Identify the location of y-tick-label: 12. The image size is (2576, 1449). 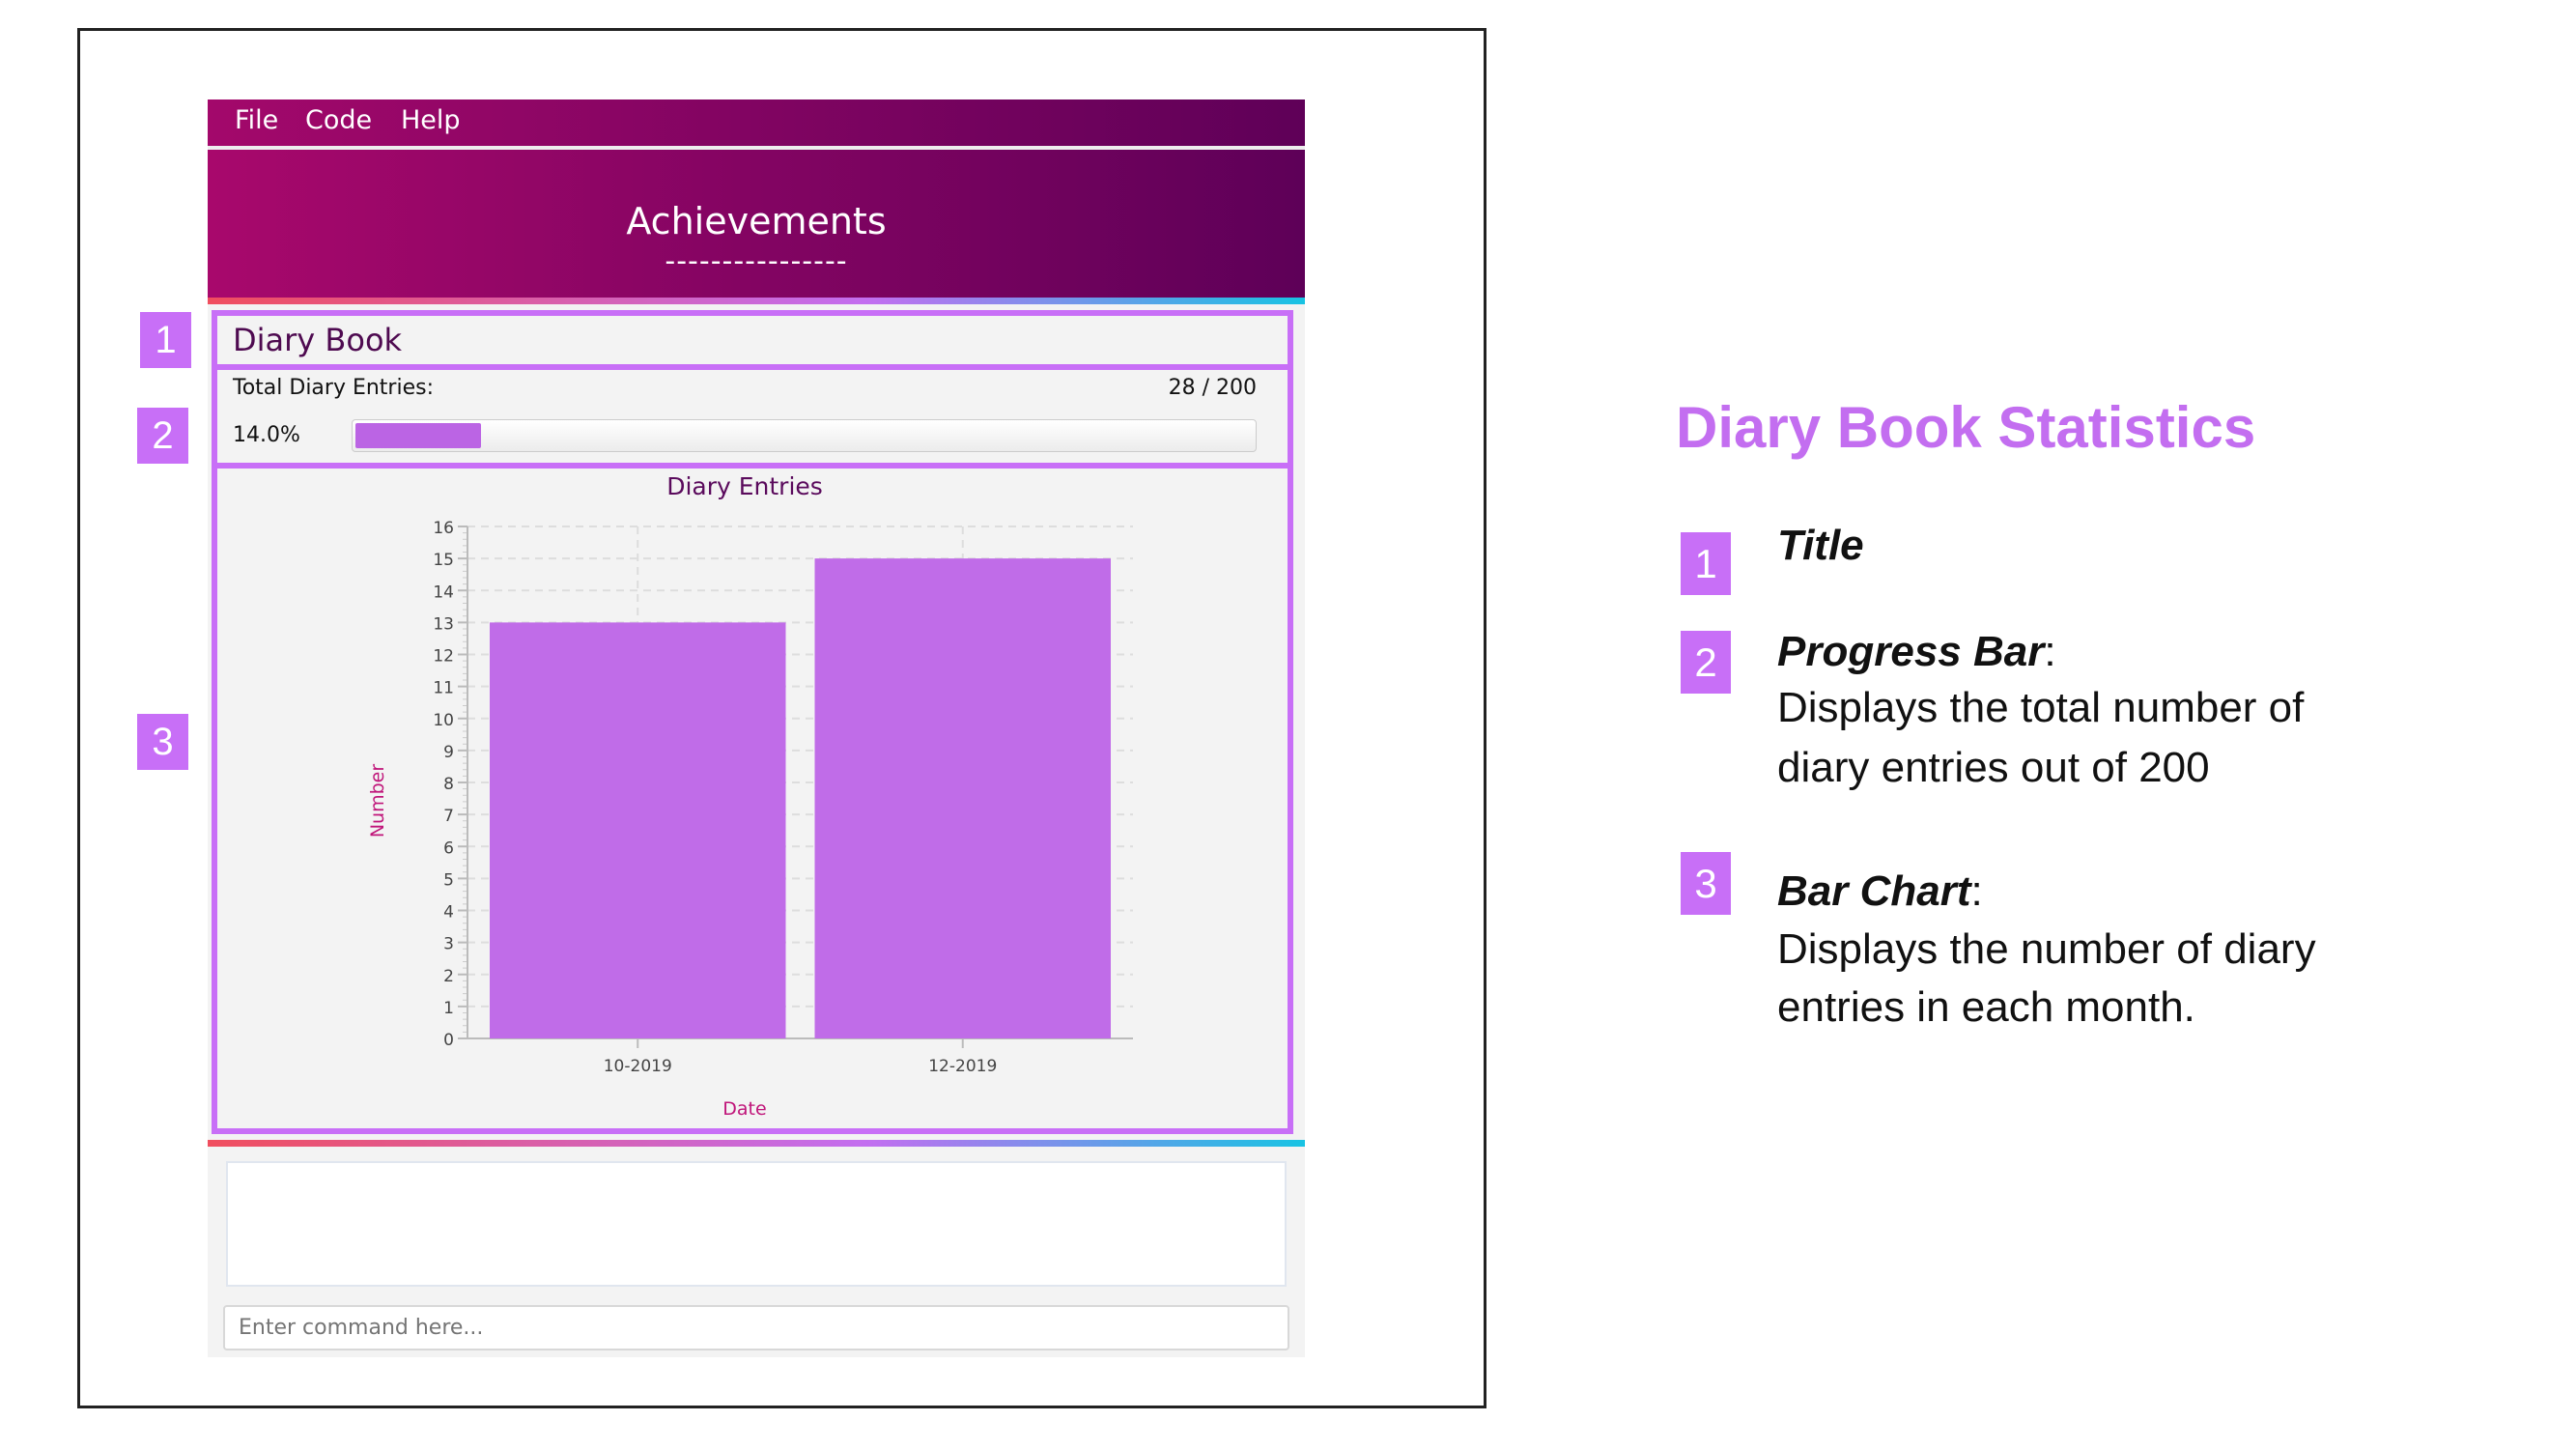
(443, 657).